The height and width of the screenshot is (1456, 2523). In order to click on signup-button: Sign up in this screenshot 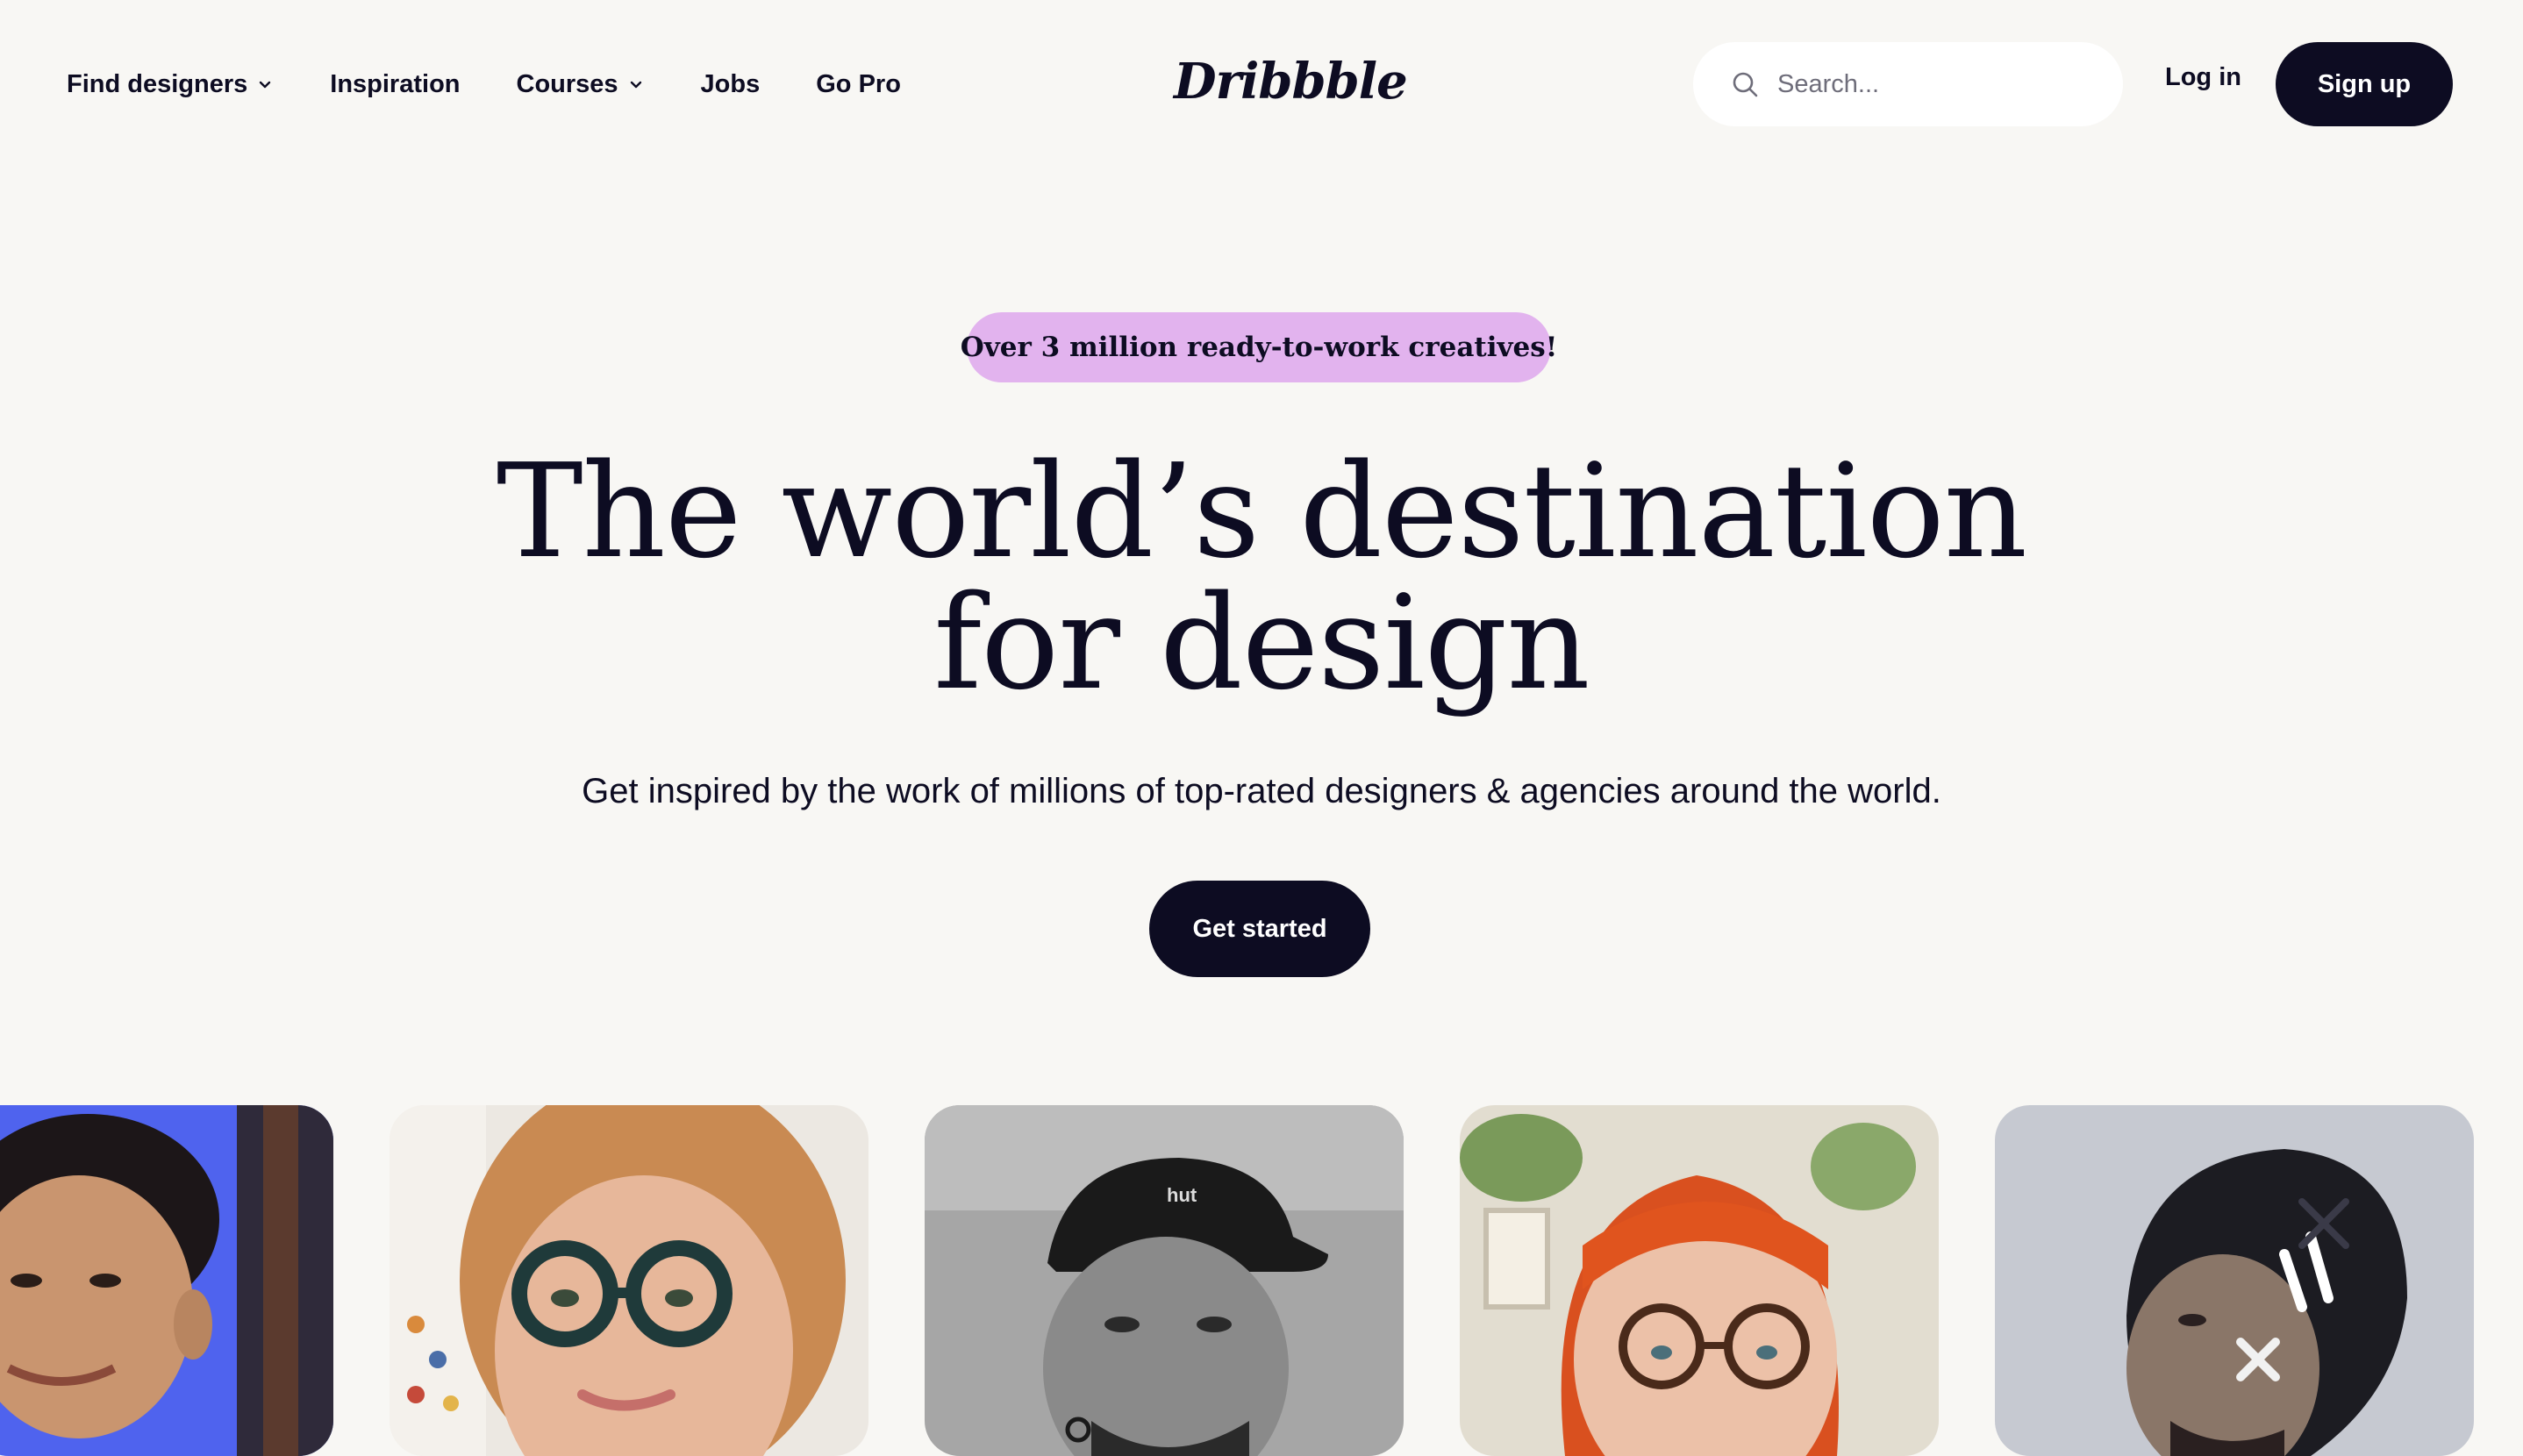, I will do `click(2364, 84)`.